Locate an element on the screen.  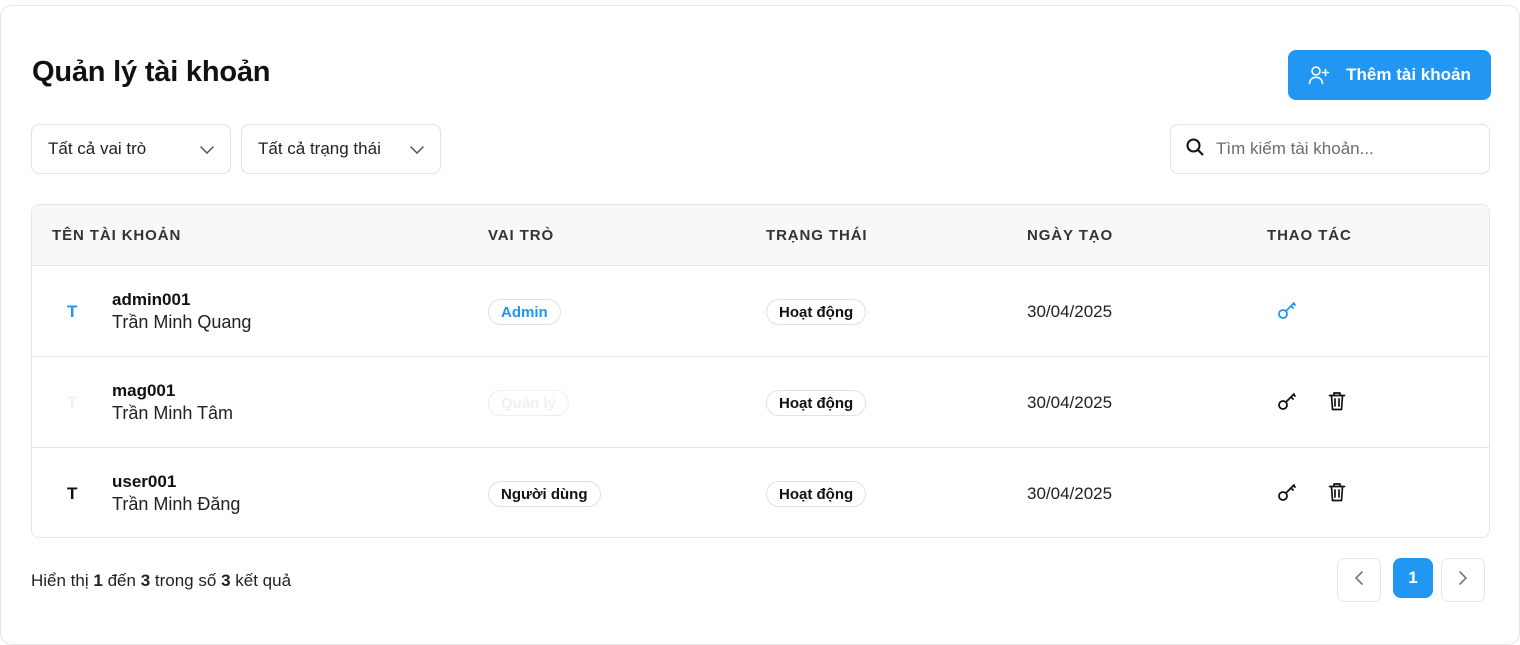
account-cell: admin001 Trần Minh Quang is located at coordinates (181, 312).